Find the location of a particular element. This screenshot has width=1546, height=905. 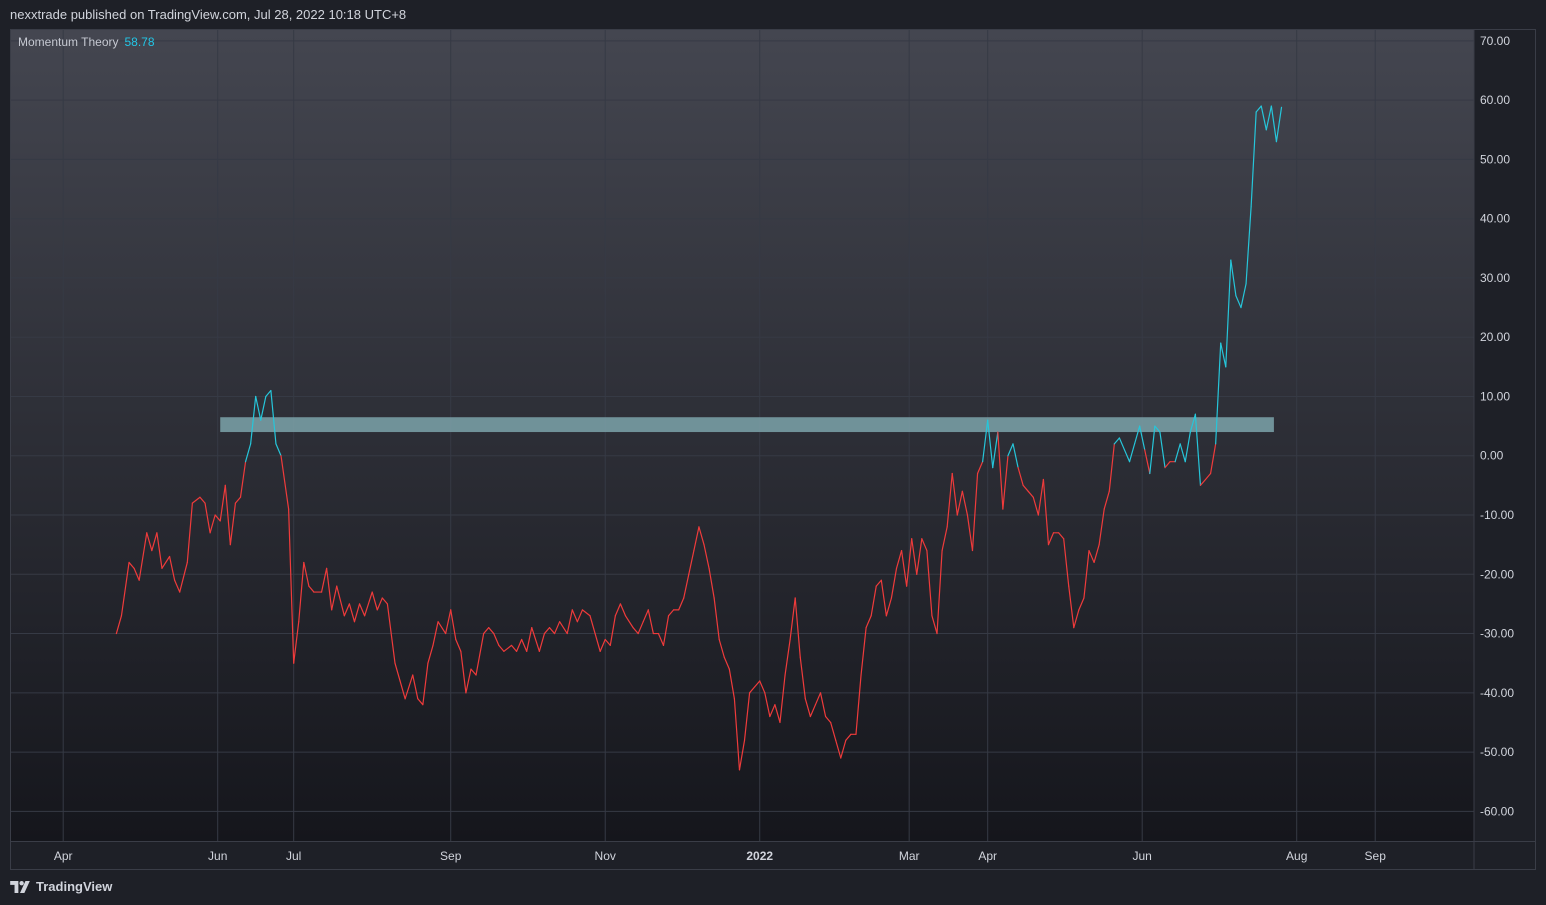

x-tick-label: Mar is located at coordinates (909, 856).